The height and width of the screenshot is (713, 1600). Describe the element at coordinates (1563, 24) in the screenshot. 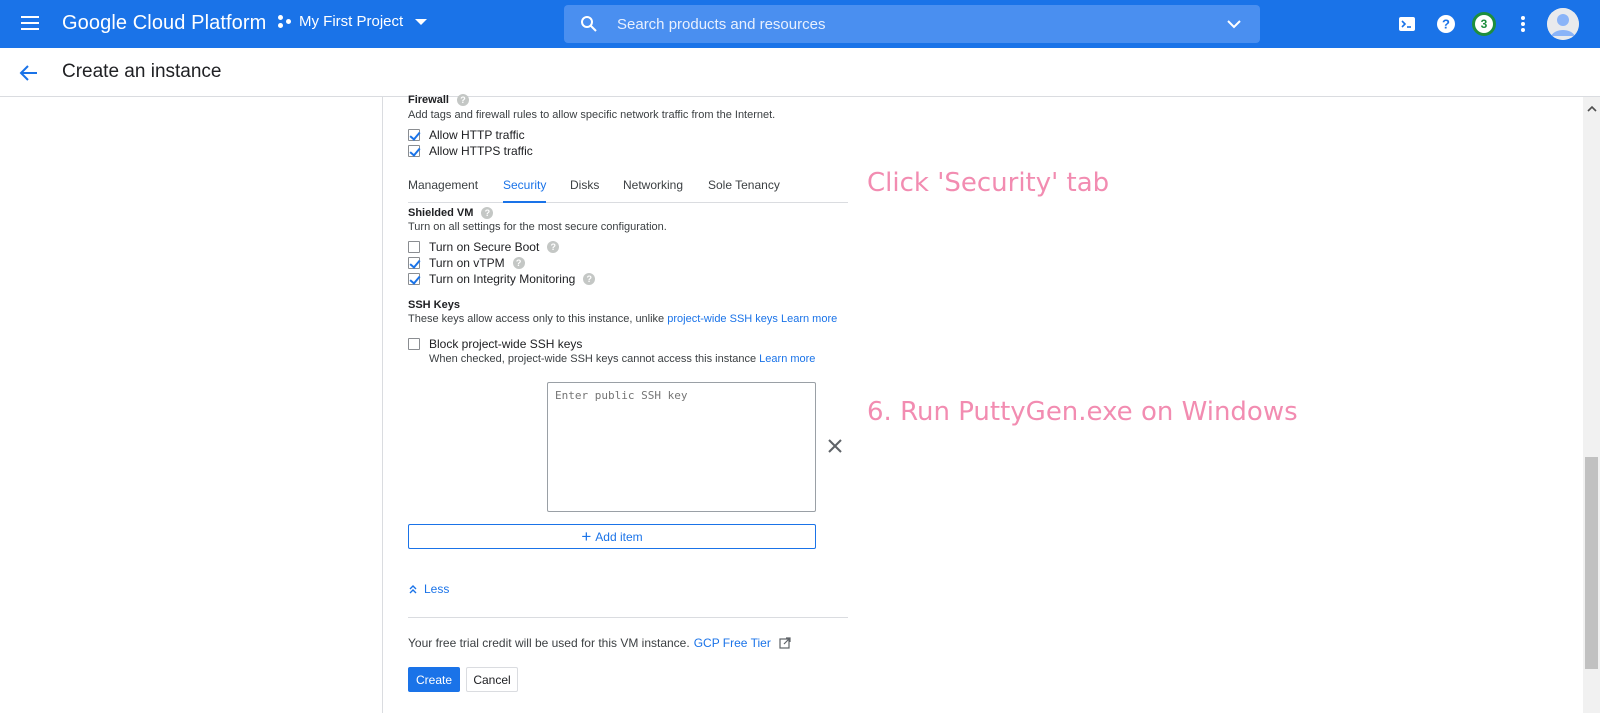

I see `account-avatar` at that location.